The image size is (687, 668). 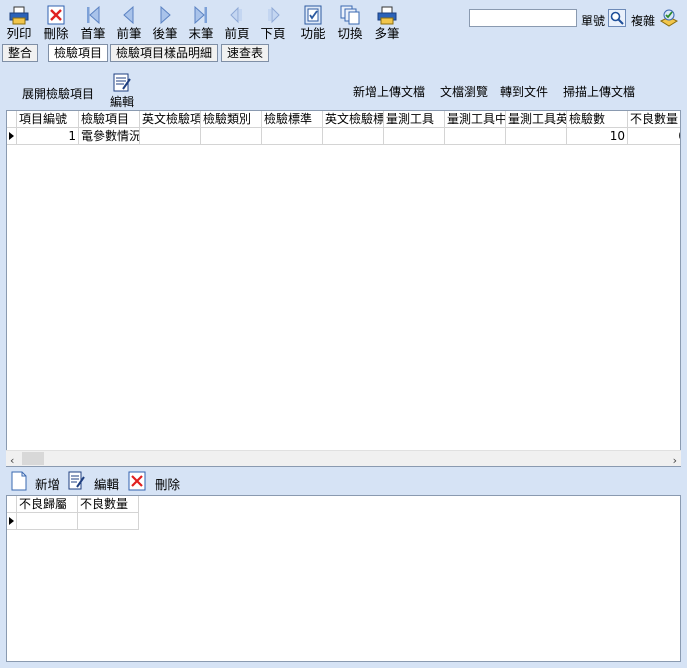 I want to click on main-column-header: 量測工具英, so click(x=536, y=119).